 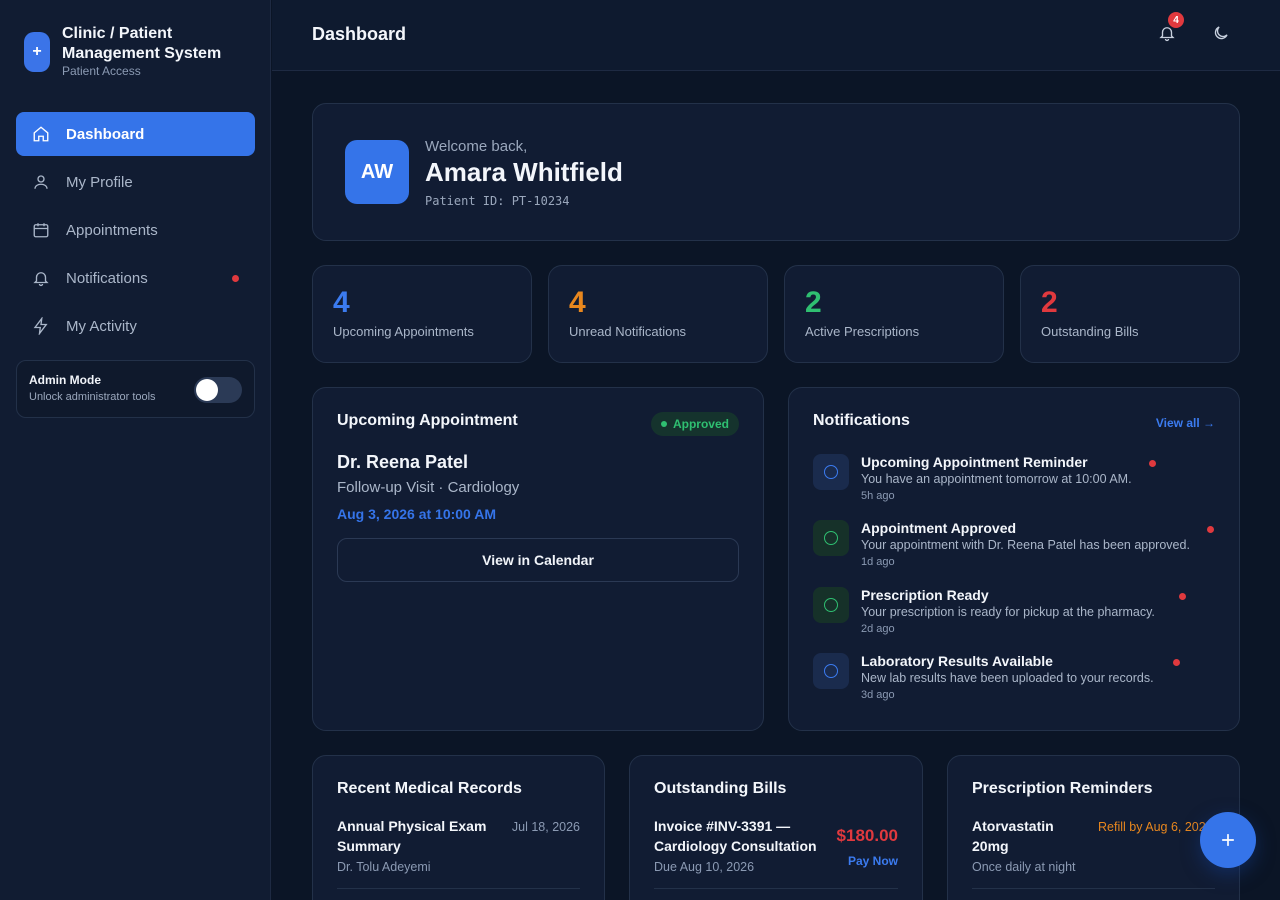 I want to click on stat-card-unread-notifications: 4 Unread Notifications, so click(x=658, y=314).